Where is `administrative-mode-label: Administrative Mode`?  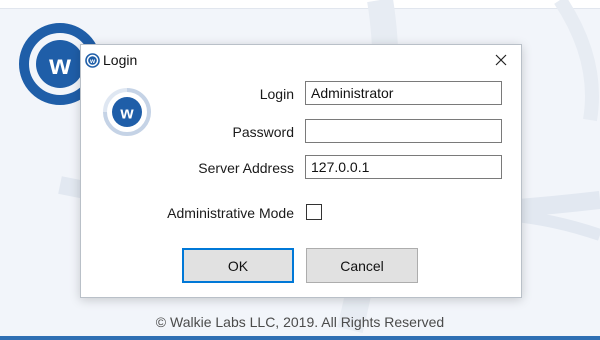 administrative-mode-label: Administrative Mode is located at coordinates (230, 213).